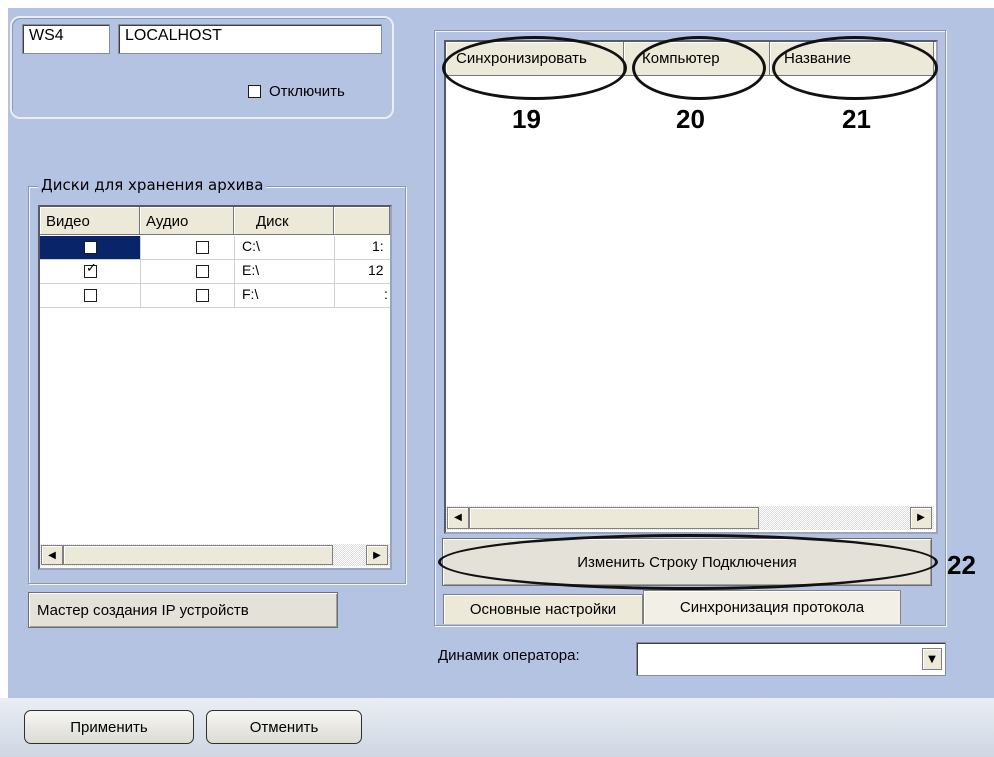 This screenshot has width=994, height=757. What do you see at coordinates (183, 610) in the screenshot?
I see `ip-wizard-button: Мастер создания IP устройств` at bounding box center [183, 610].